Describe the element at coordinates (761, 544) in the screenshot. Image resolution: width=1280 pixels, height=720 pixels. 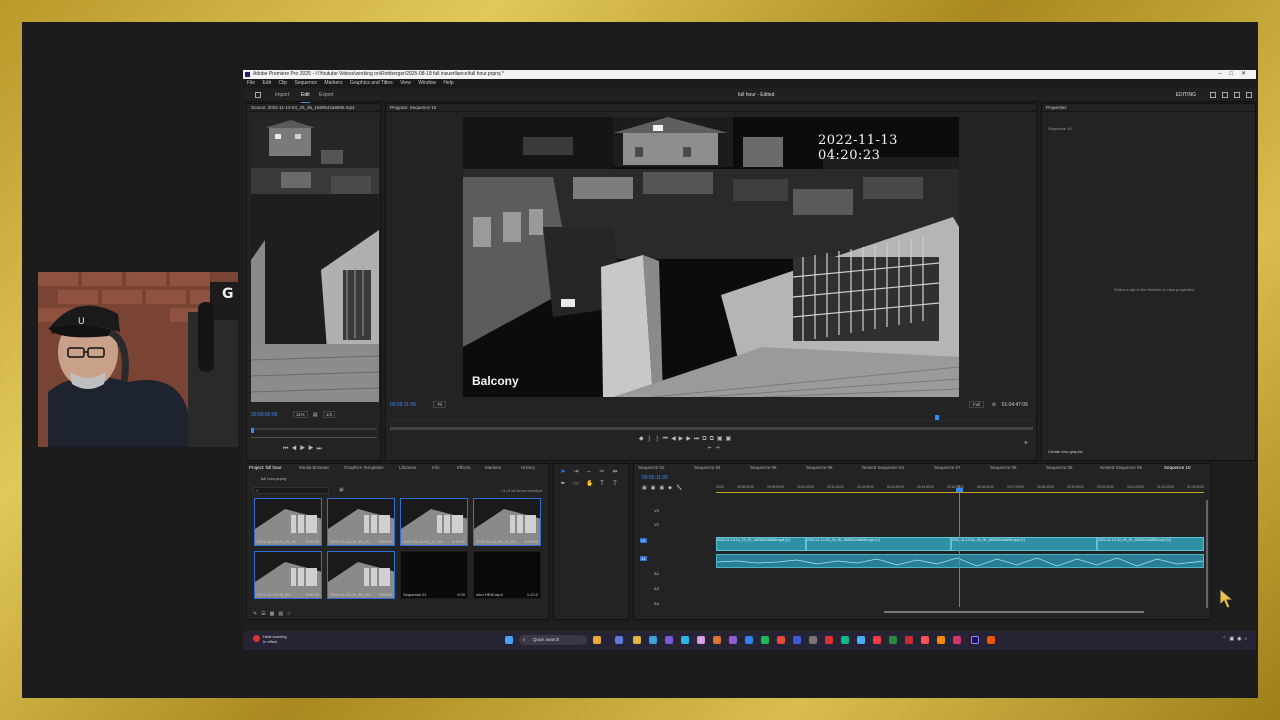
I see `timeline-clip-video: 2022-11-13-04_19_00_1669542a6808.mp4 [V]` at that location.